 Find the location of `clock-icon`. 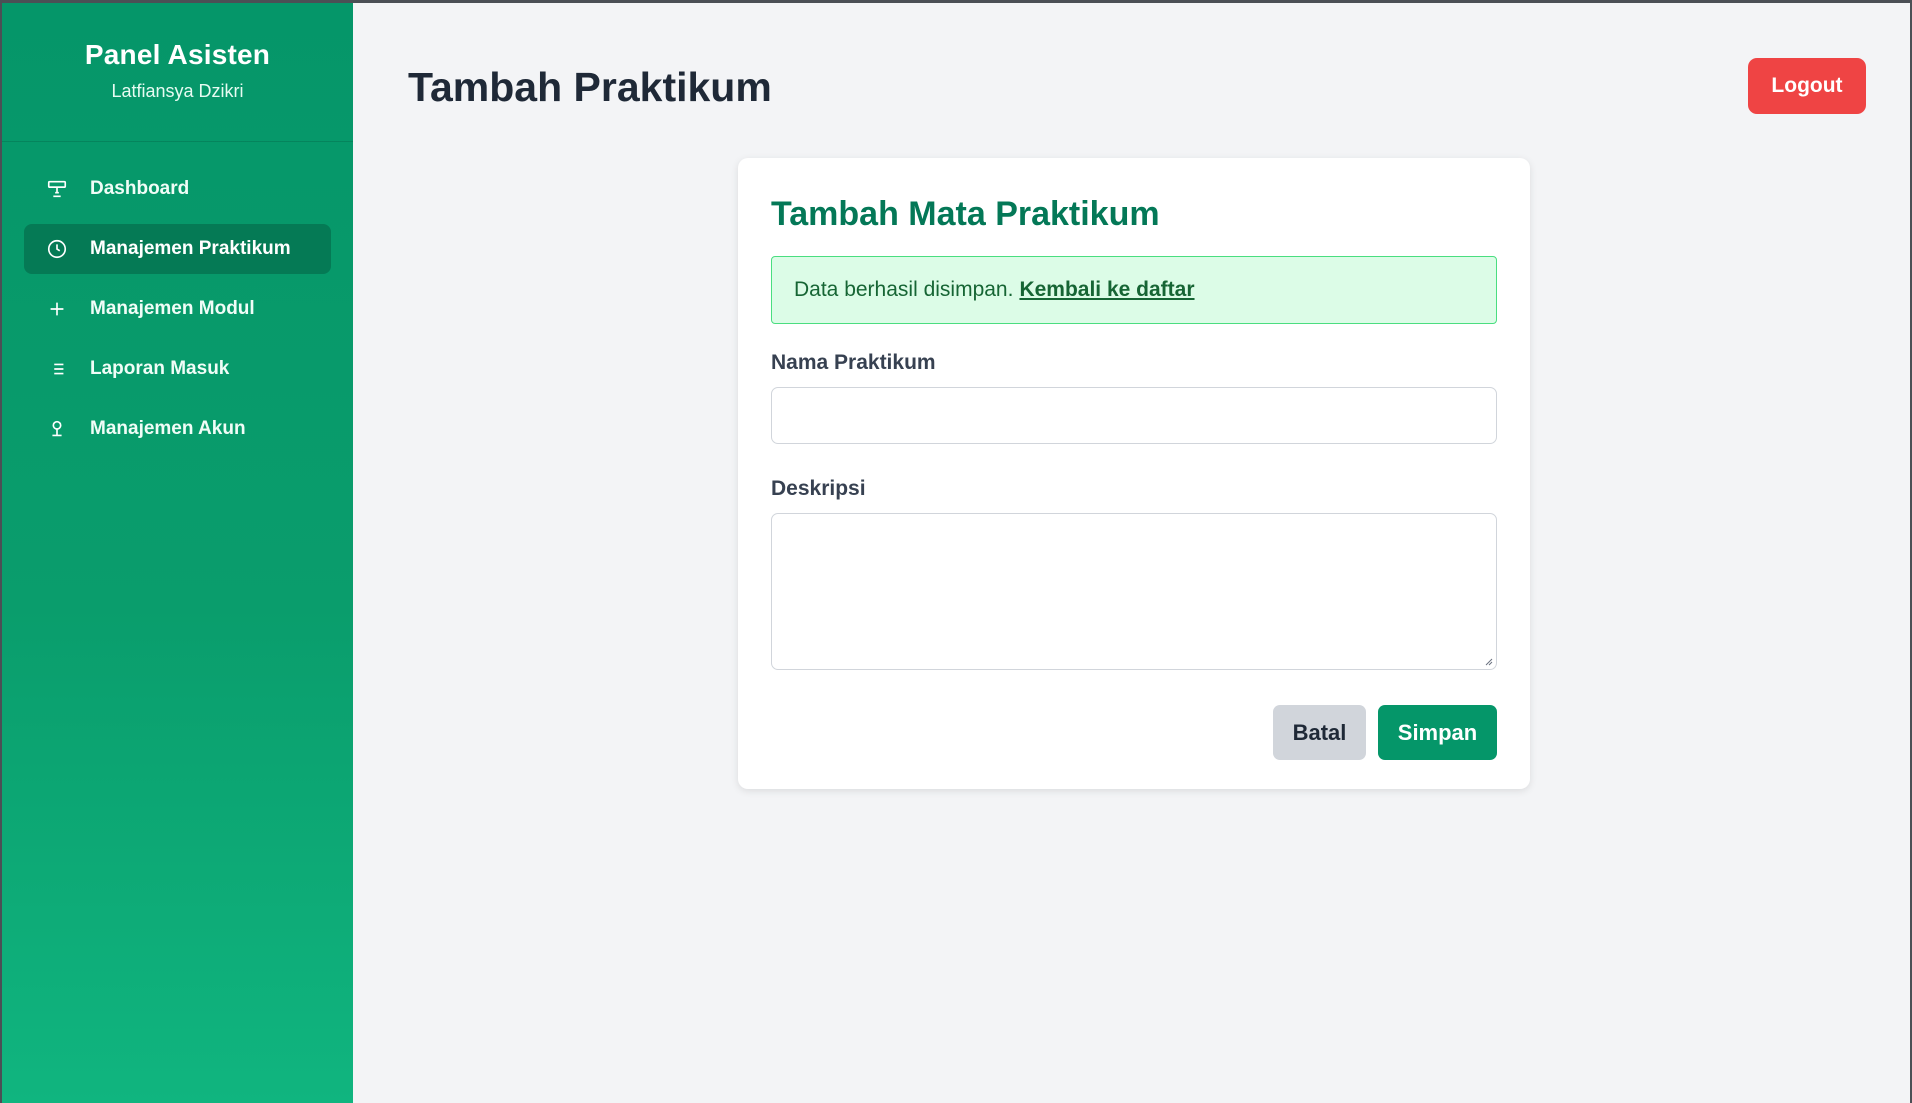

clock-icon is located at coordinates (57, 249).